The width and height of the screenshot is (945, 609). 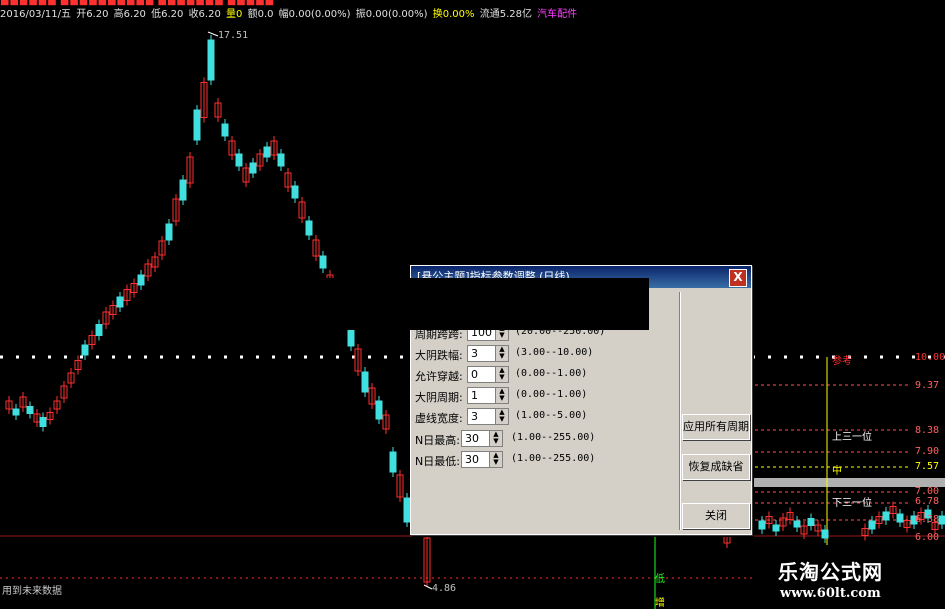 What do you see at coordinates (234, 14) in the screenshot?
I see `quote-volume: 量0` at bounding box center [234, 14].